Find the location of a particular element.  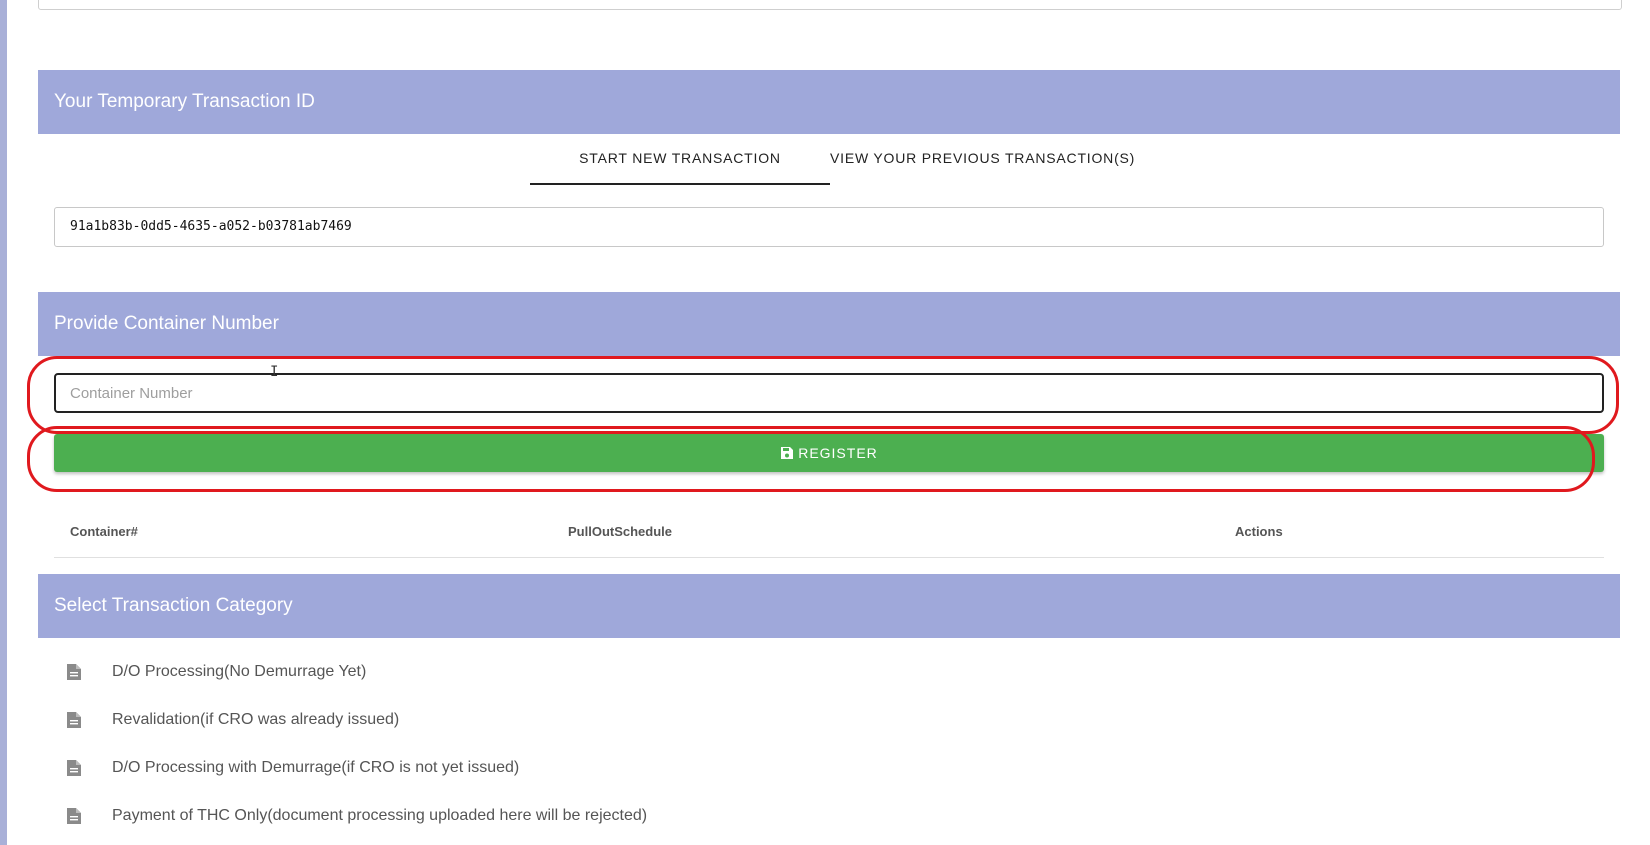

transaction-id-field: 91a1b83b-0dd5-4635-a052-b03781ab7469 is located at coordinates (829, 227).